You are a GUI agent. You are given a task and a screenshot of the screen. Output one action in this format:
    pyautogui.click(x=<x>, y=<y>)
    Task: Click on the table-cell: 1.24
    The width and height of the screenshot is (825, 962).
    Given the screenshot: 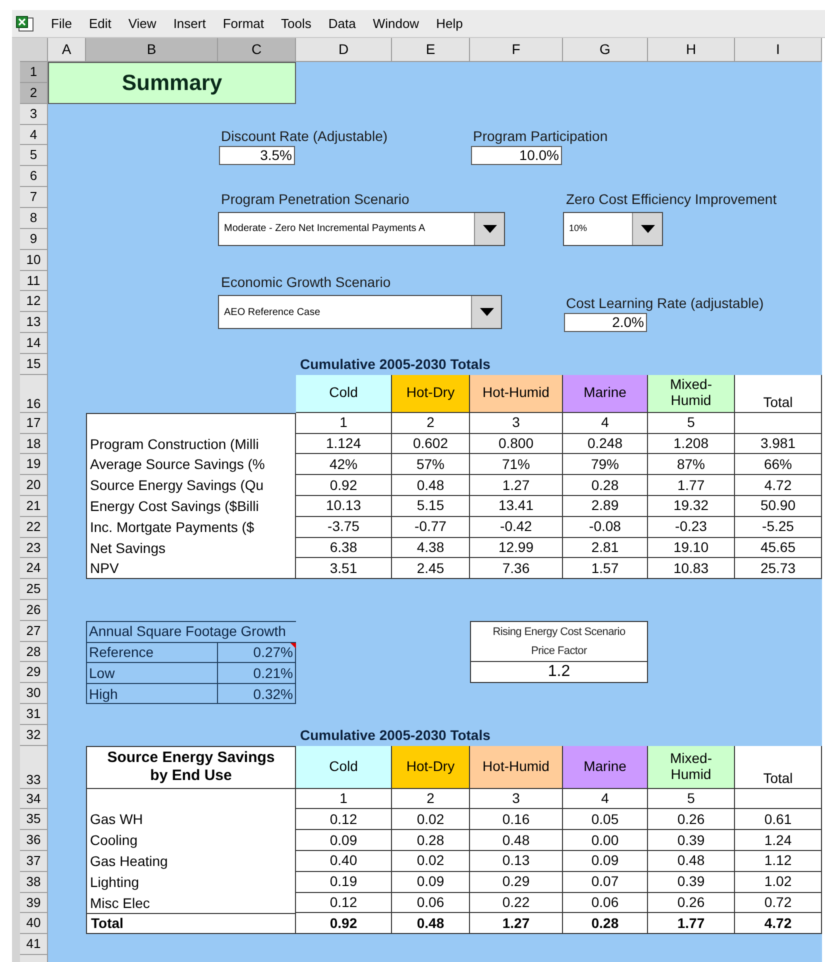 What is the action you would take?
    pyautogui.click(x=778, y=841)
    